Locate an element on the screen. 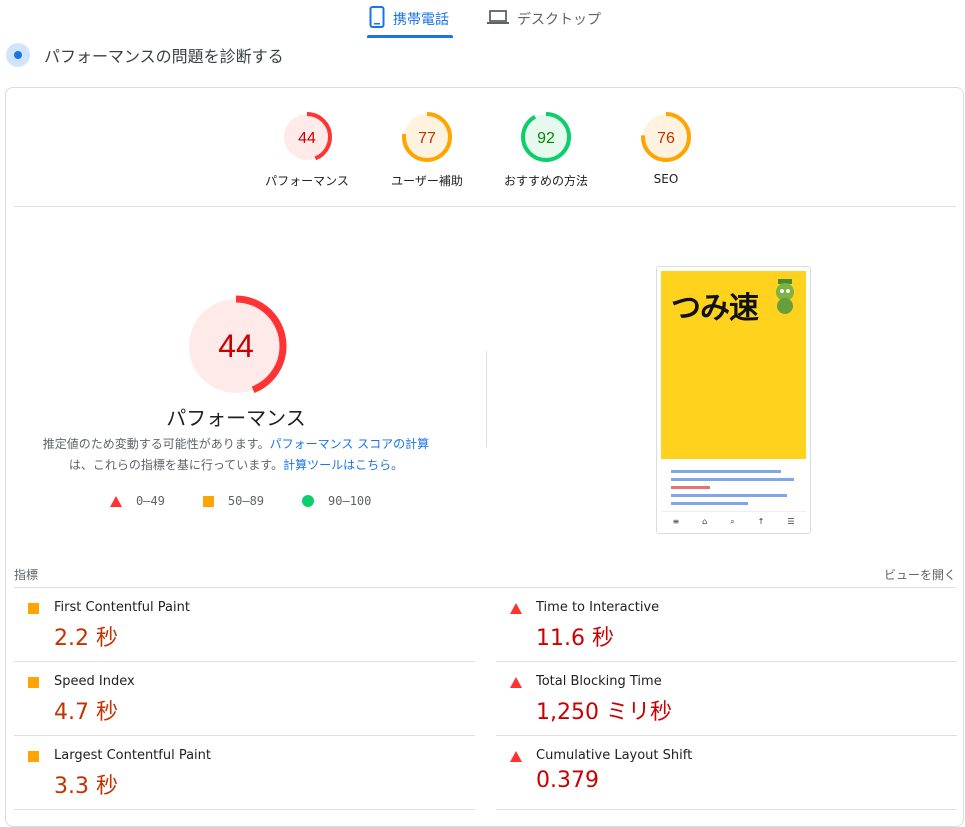  metric-lcp: Largest Contentful Paint 3.3 秒 is located at coordinates (244, 773).